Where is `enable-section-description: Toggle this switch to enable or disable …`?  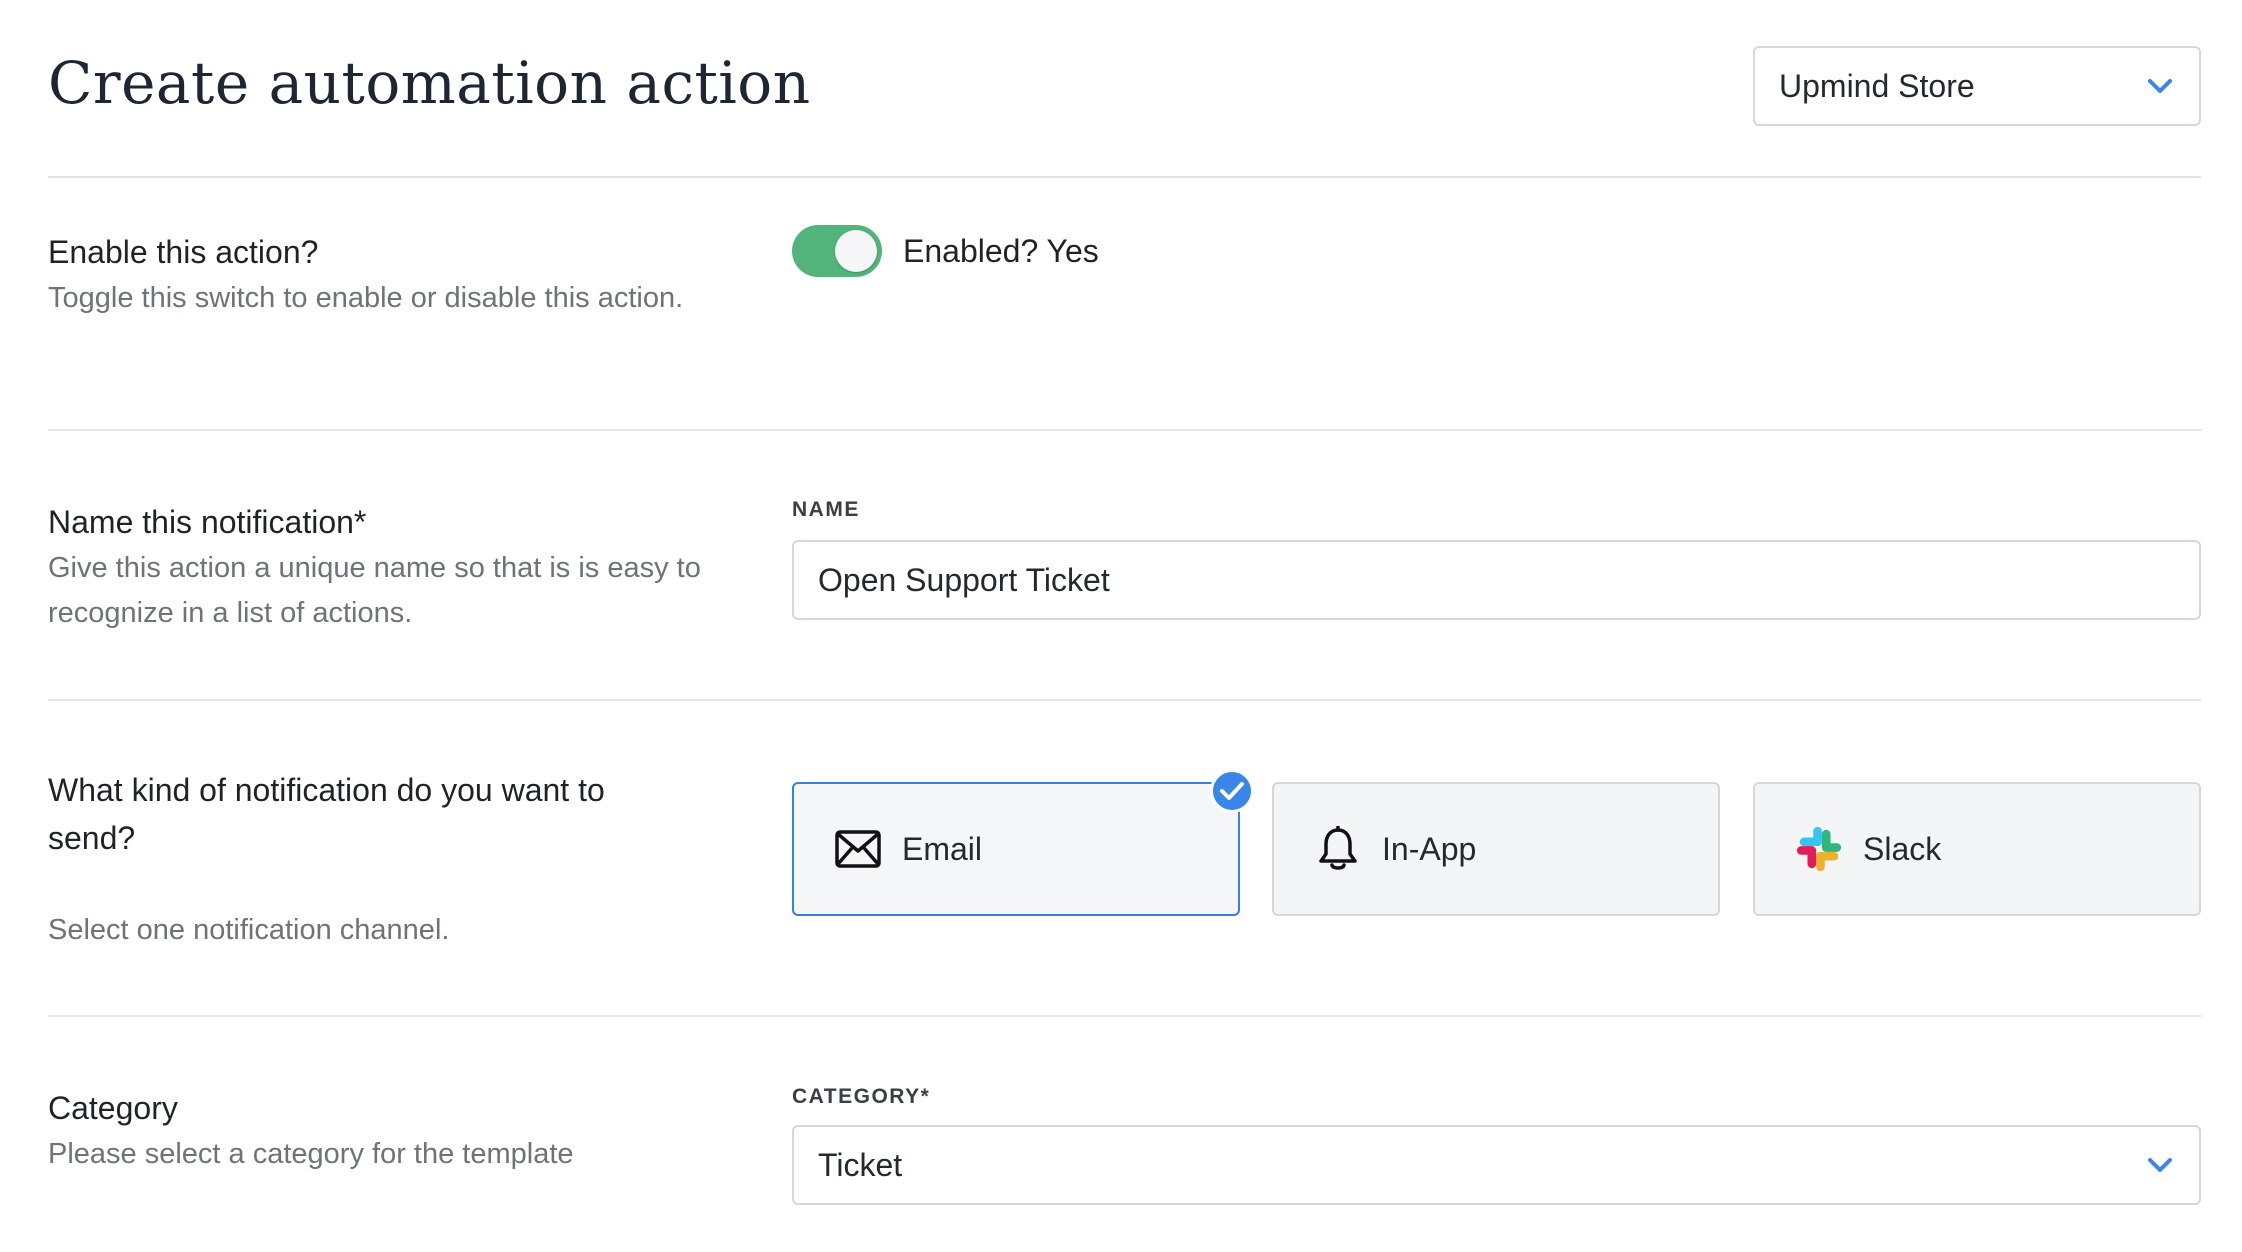
enable-section-description: Toggle this switch to enable or disable … is located at coordinates (366, 298).